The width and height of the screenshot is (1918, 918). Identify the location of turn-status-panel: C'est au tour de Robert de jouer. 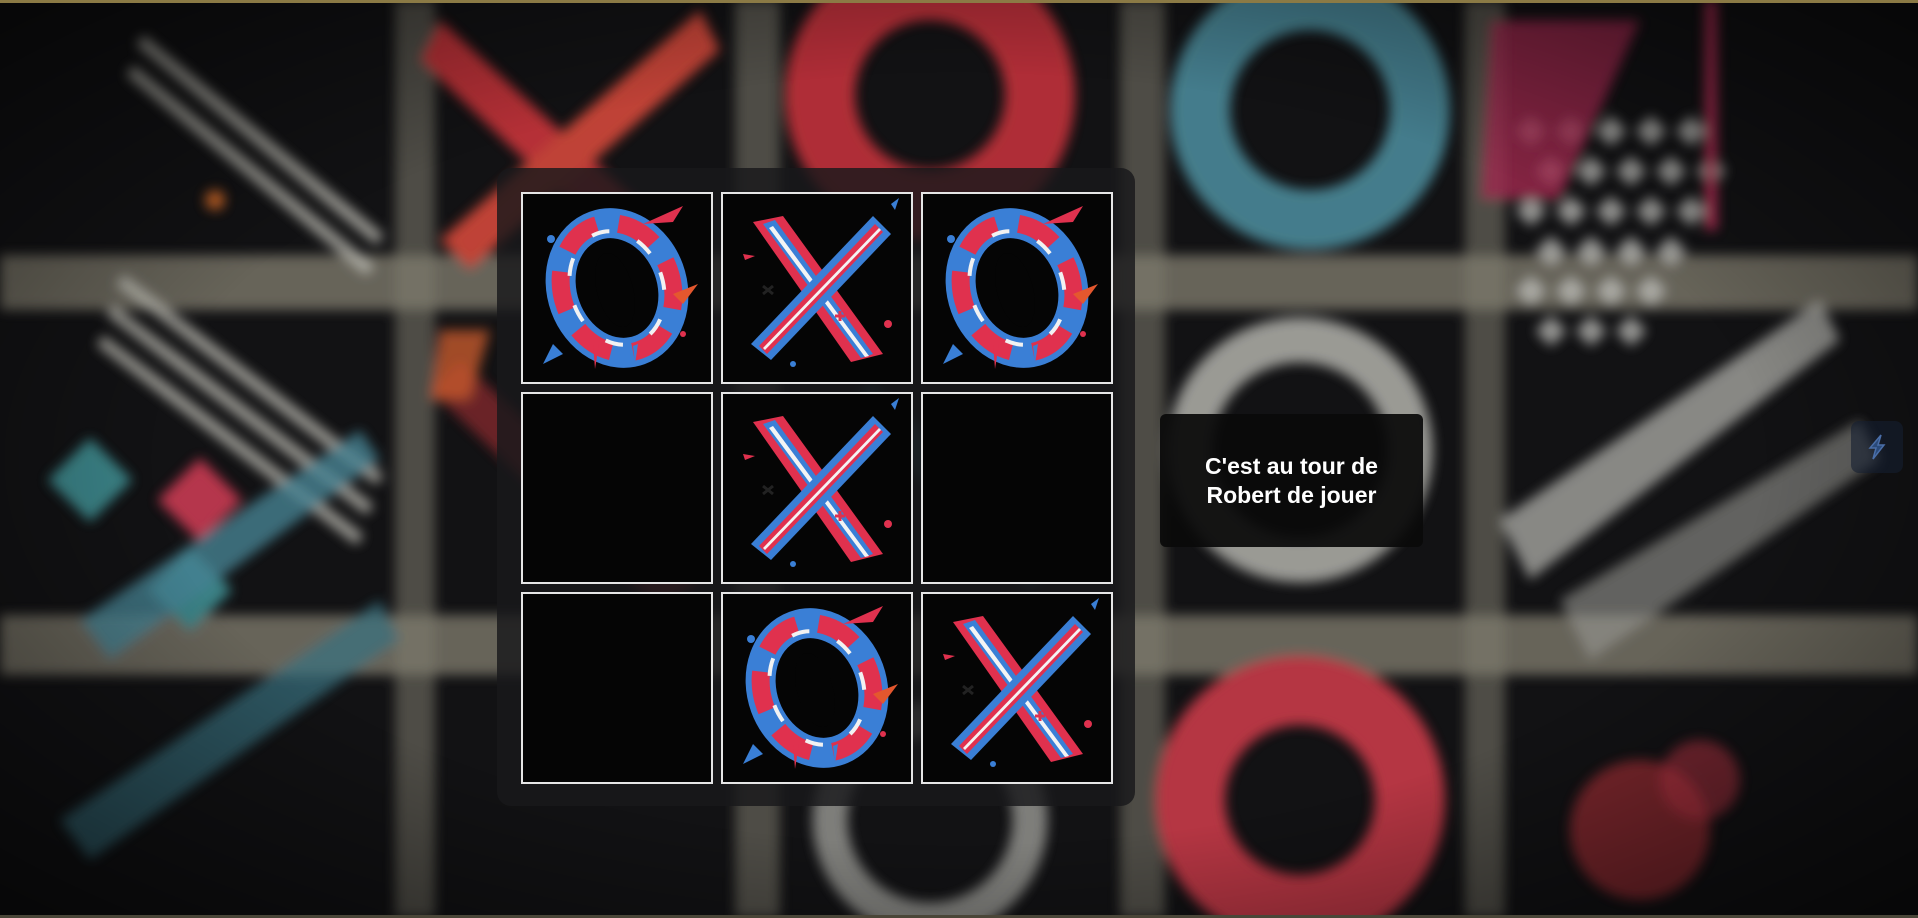
(1291, 480).